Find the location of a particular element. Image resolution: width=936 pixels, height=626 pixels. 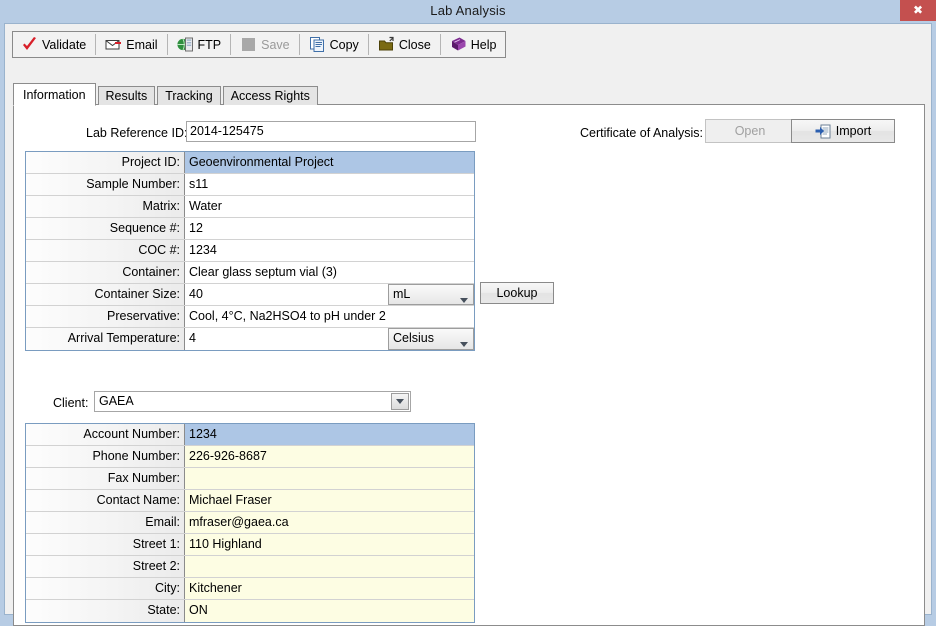

property-row: Account Number: 1234 is located at coordinates (250, 435).